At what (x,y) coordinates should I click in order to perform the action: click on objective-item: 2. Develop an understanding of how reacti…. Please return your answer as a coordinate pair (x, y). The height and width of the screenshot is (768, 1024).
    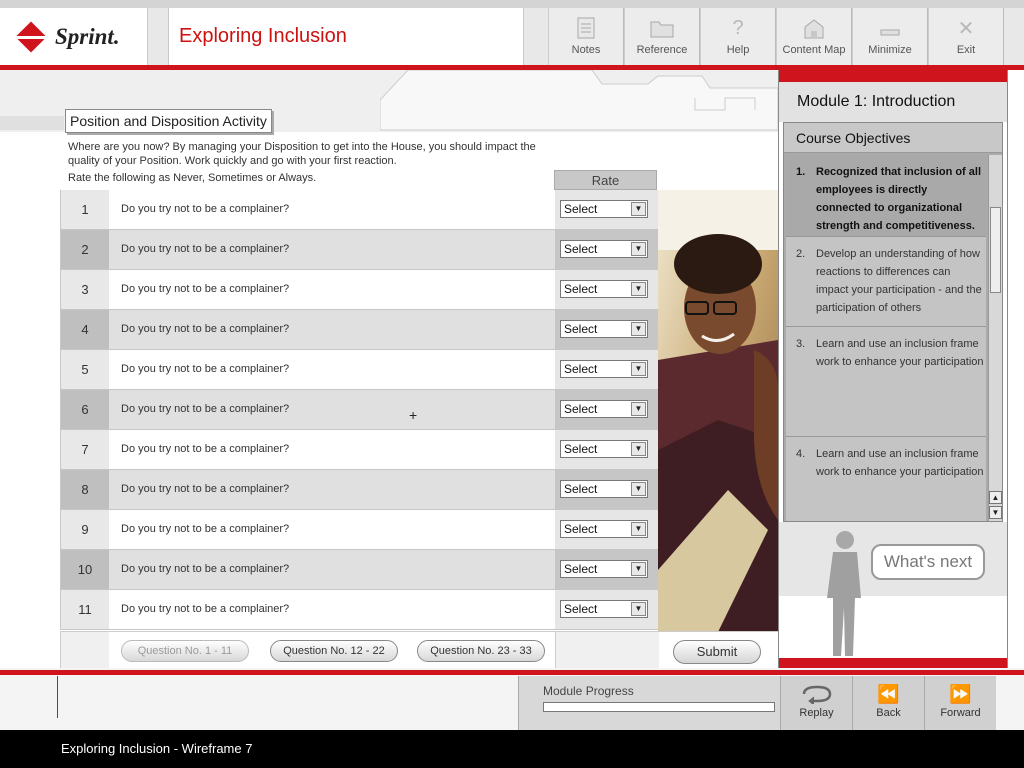
    Looking at the image, I should click on (886, 282).